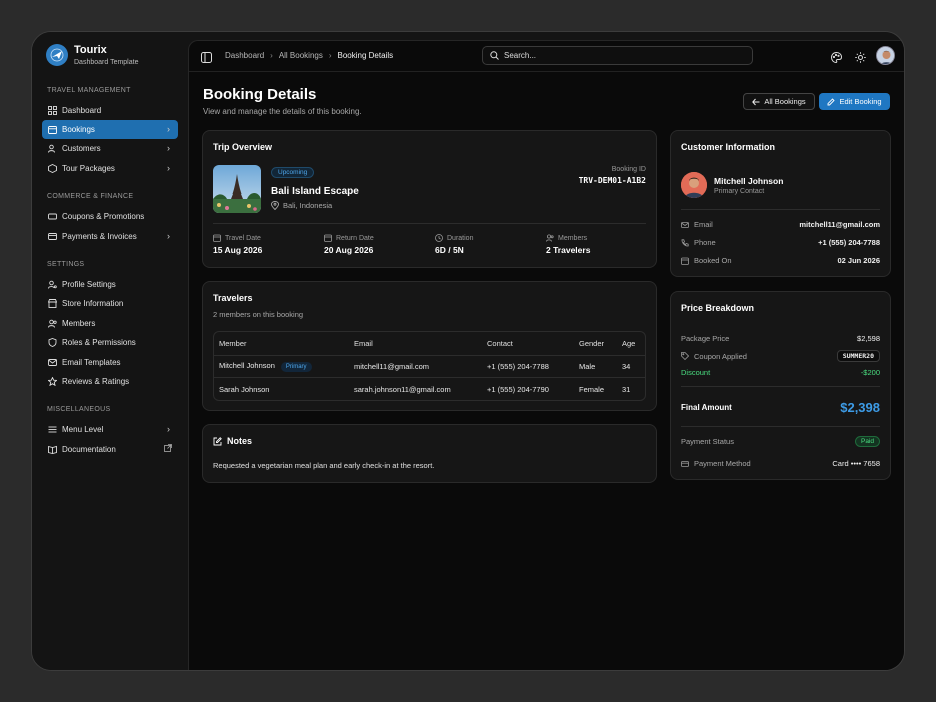 The image size is (936, 702). What do you see at coordinates (780, 356) in the screenshot?
I see `coupon-row: Coupon Applied SUMMER20` at bounding box center [780, 356].